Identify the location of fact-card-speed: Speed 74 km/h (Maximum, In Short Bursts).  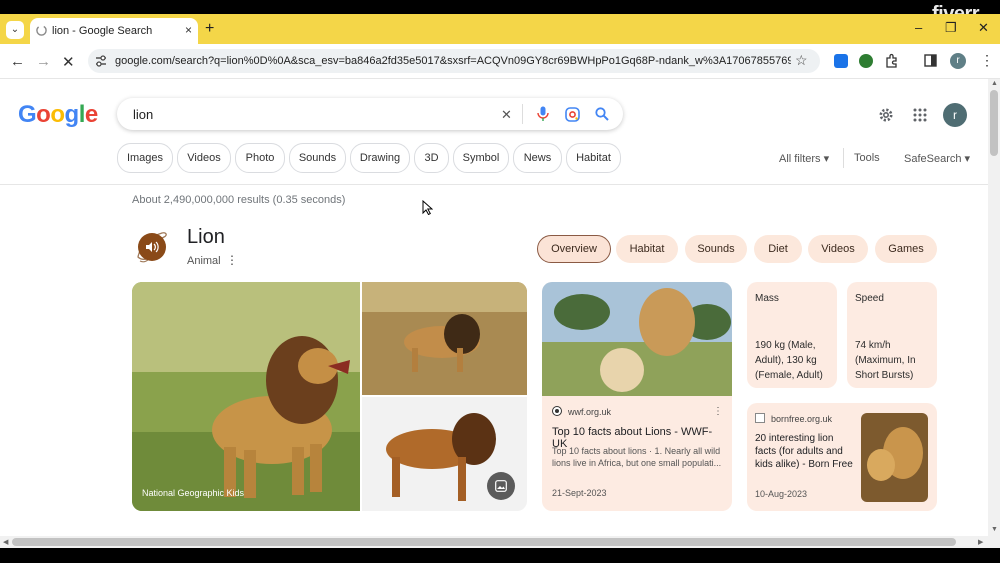
(892, 335).